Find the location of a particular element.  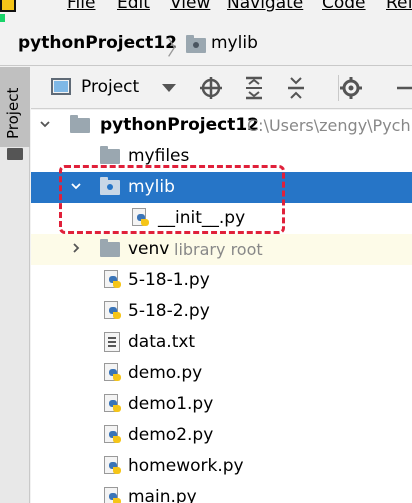

tree-item-label: venv is located at coordinates (149, 249).